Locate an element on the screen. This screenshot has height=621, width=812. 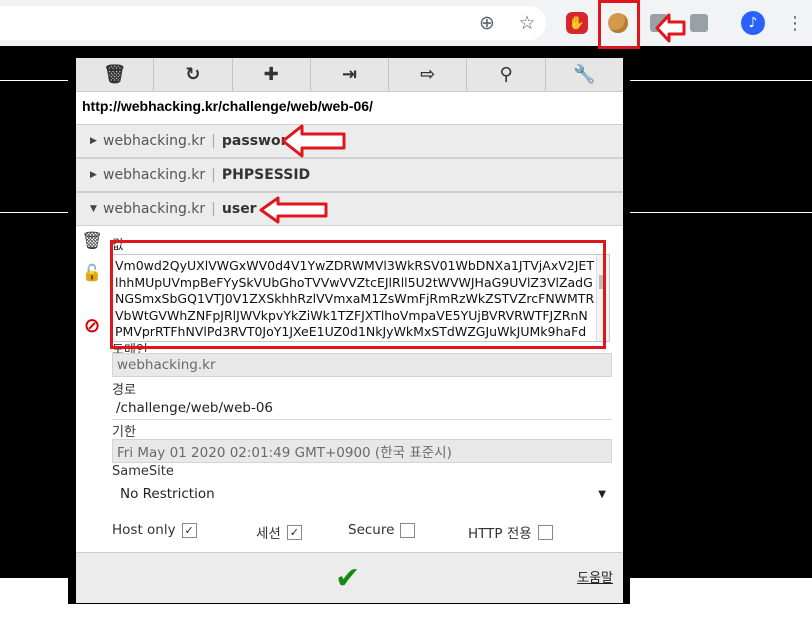
annotation-arrow-user is located at coordinates (293, 210).